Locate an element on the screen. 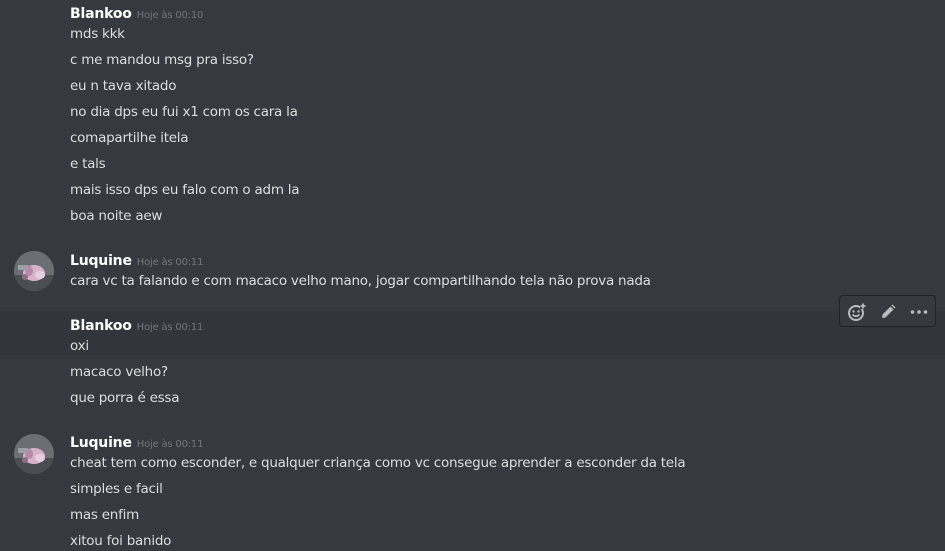 This screenshot has width=945, height=551. more-options-icon is located at coordinates (919, 312).